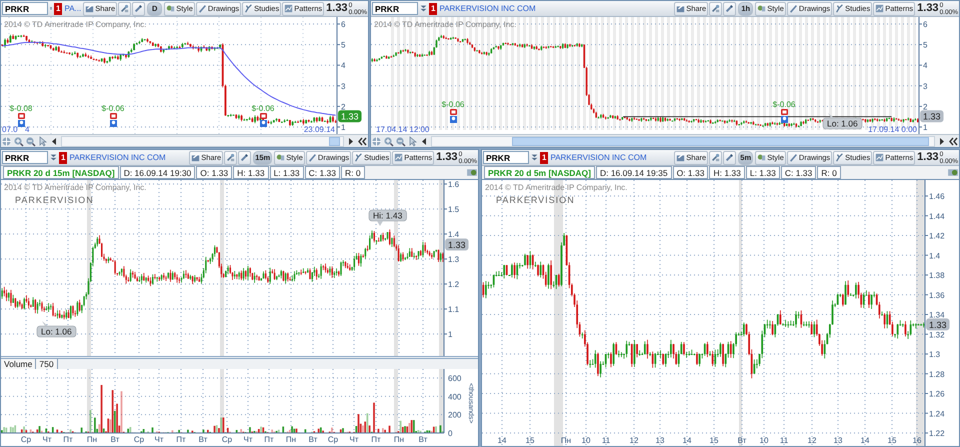 The height and width of the screenshot is (447, 960). What do you see at coordinates (761, 8) in the screenshot?
I see `style-icon` at bounding box center [761, 8].